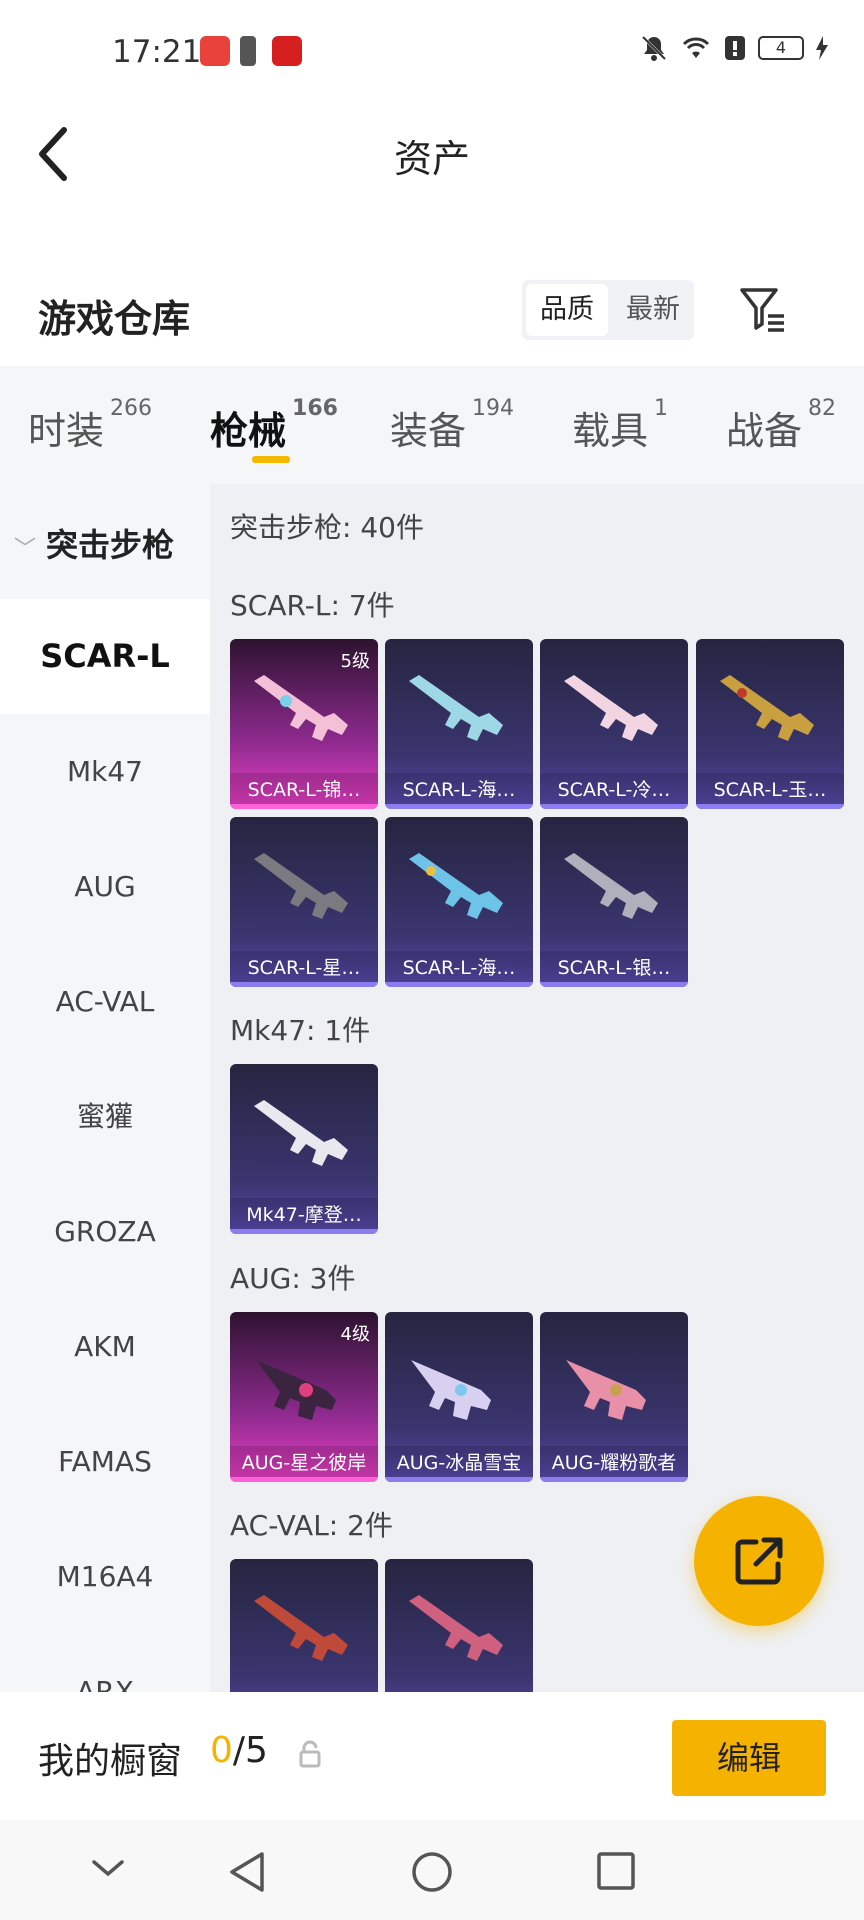 The image size is (864, 1920). What do you see at coordinates (105, 1663) in the screenshot?
I see `sidebar-item-arx: ARX` at bounding box center [105, 1663].